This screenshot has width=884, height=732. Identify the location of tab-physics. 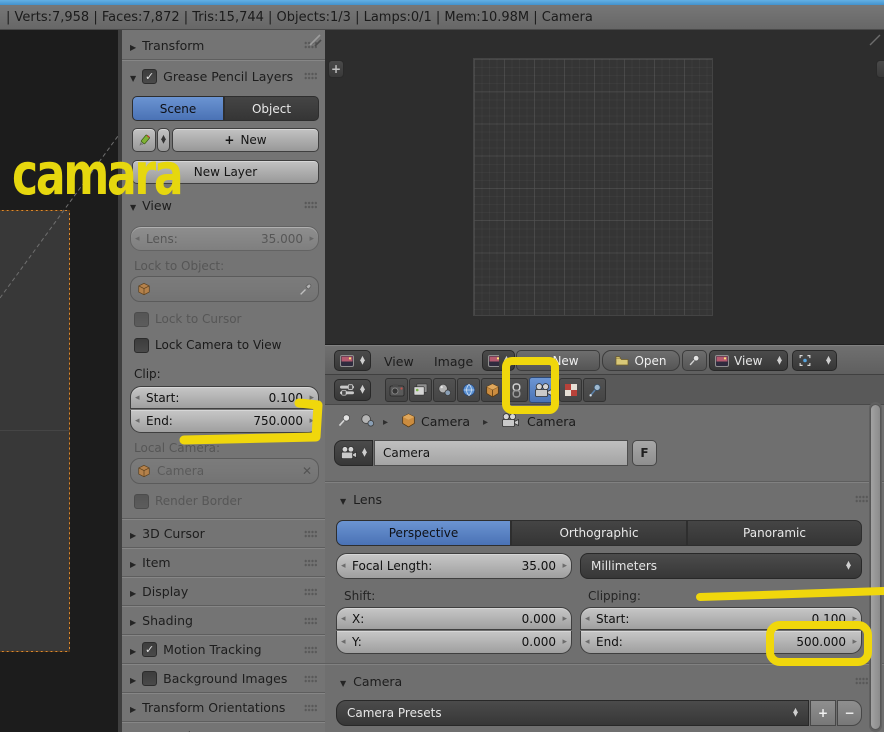
(594, 390).